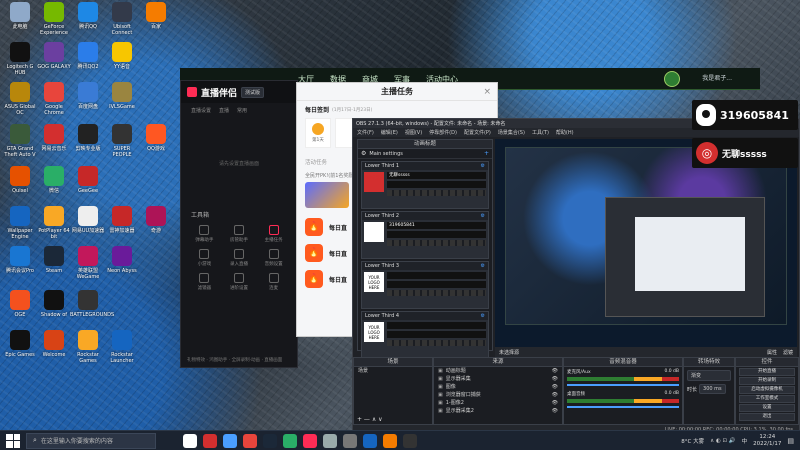  I want to click on lower-third-text-input: 无聊sssss, so click(436, 175).